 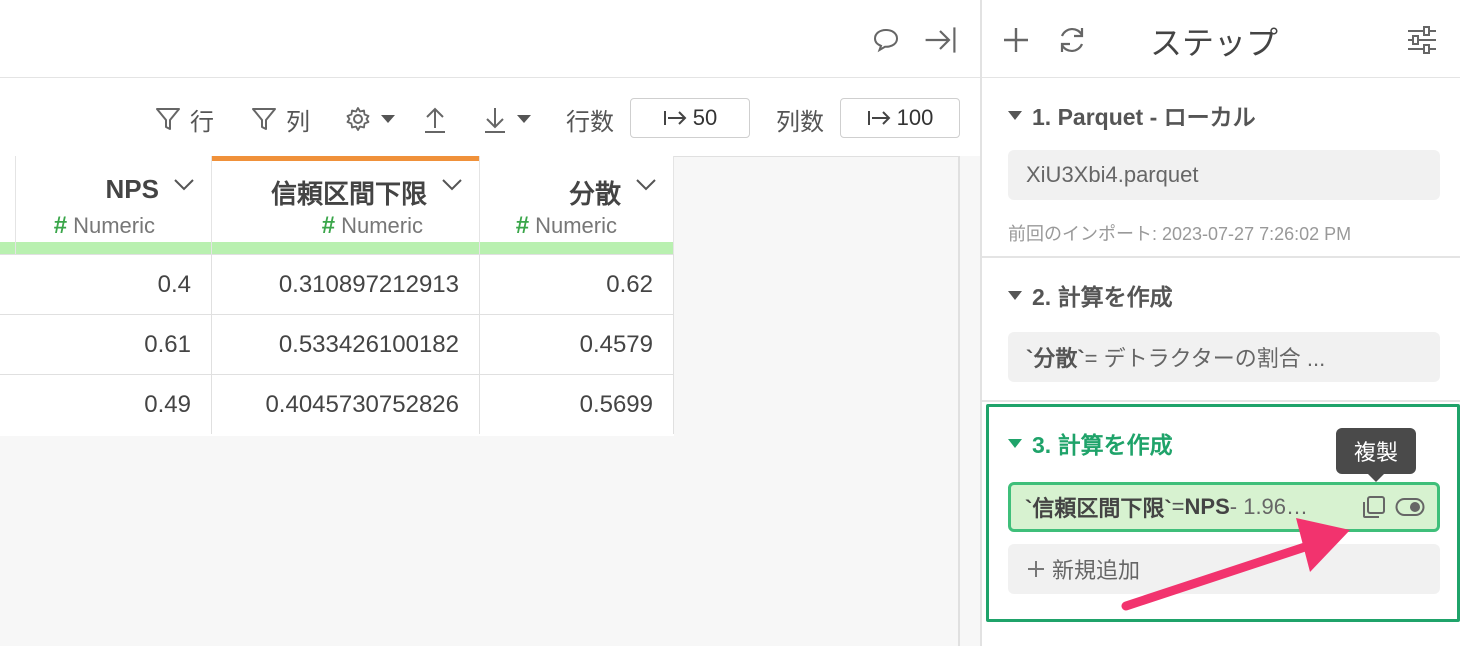 I want to click on steps-title: ステップ, so click(x=1214, y=43).